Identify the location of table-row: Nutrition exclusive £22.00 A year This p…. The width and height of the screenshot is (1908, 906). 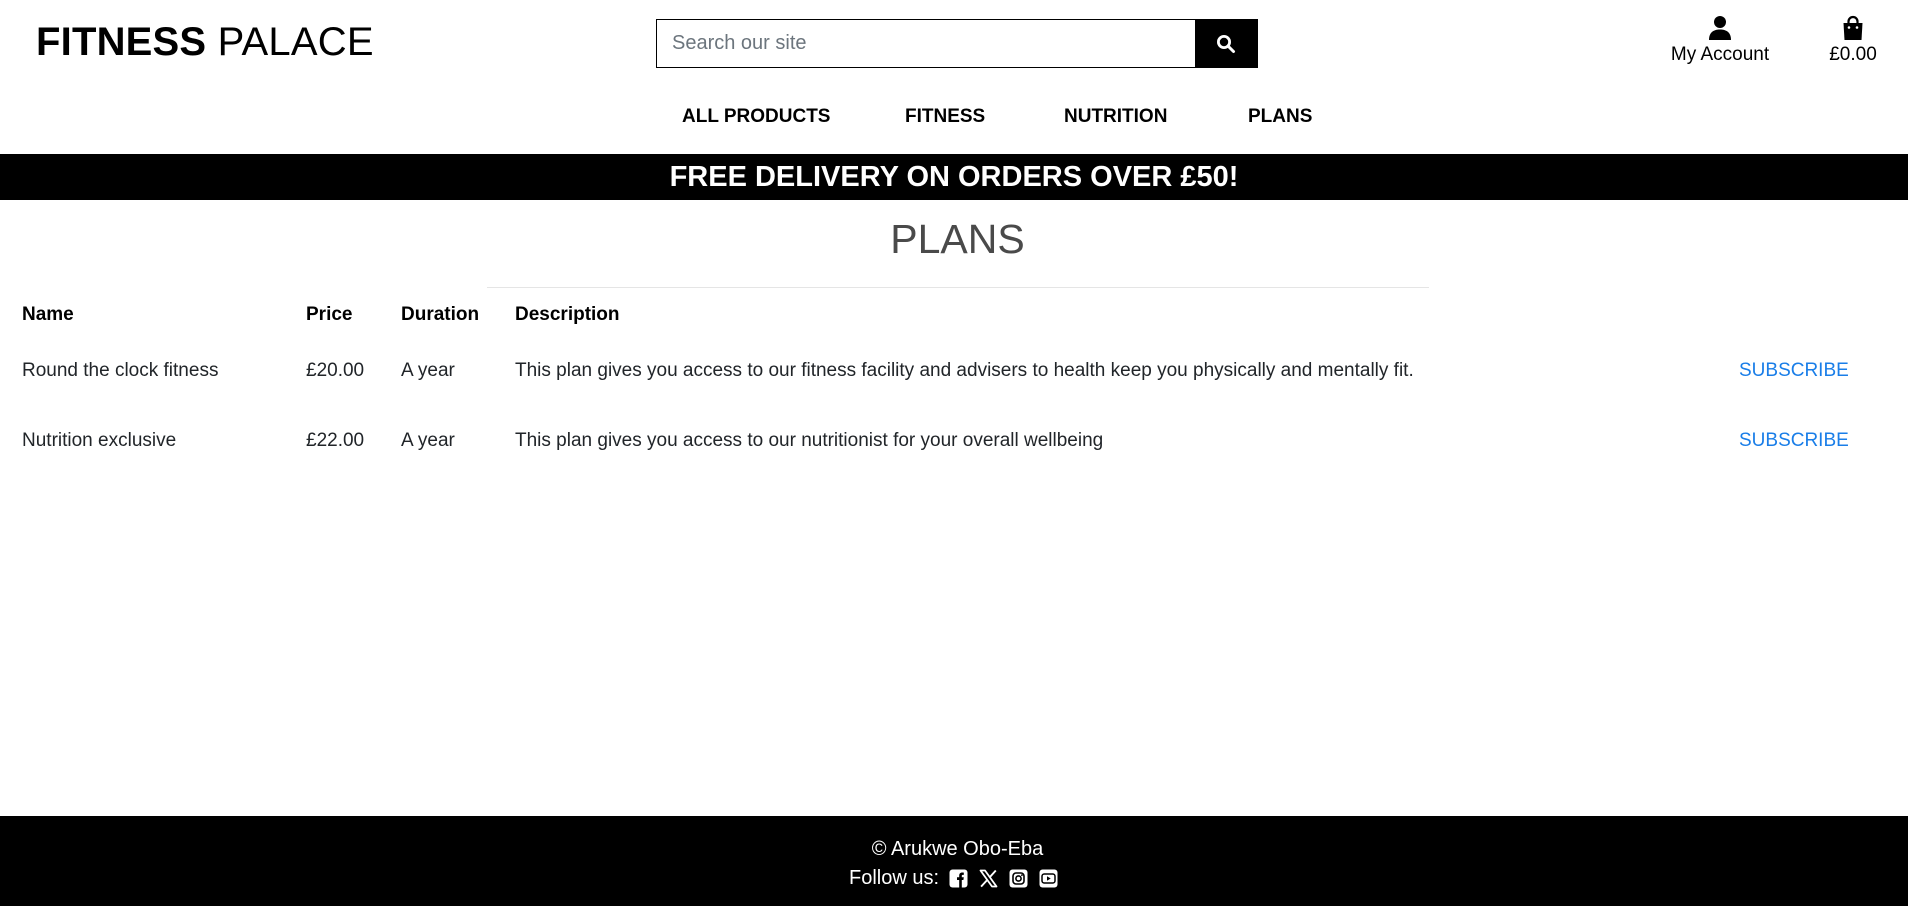
(954, 441).